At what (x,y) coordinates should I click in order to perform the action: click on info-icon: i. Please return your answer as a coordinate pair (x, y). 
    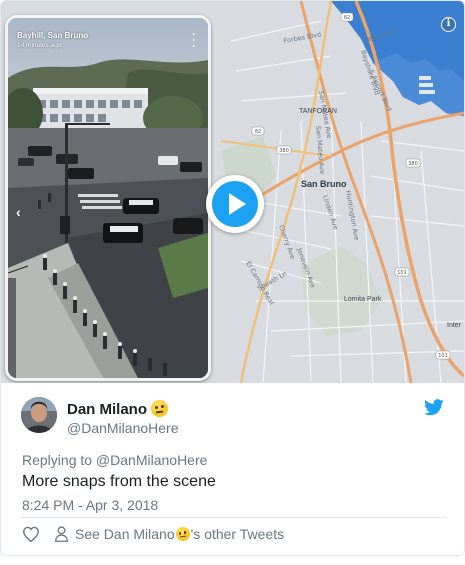
    Looking at the image, I should click on (448, 24).